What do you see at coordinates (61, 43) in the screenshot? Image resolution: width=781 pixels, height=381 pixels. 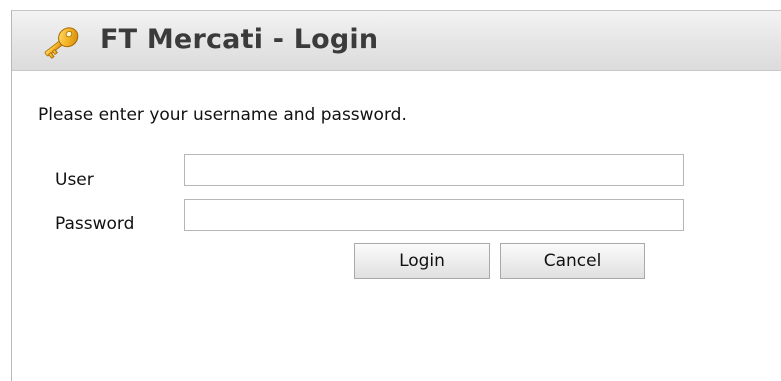 I see `key-icon` at bounding box center [61, 43].